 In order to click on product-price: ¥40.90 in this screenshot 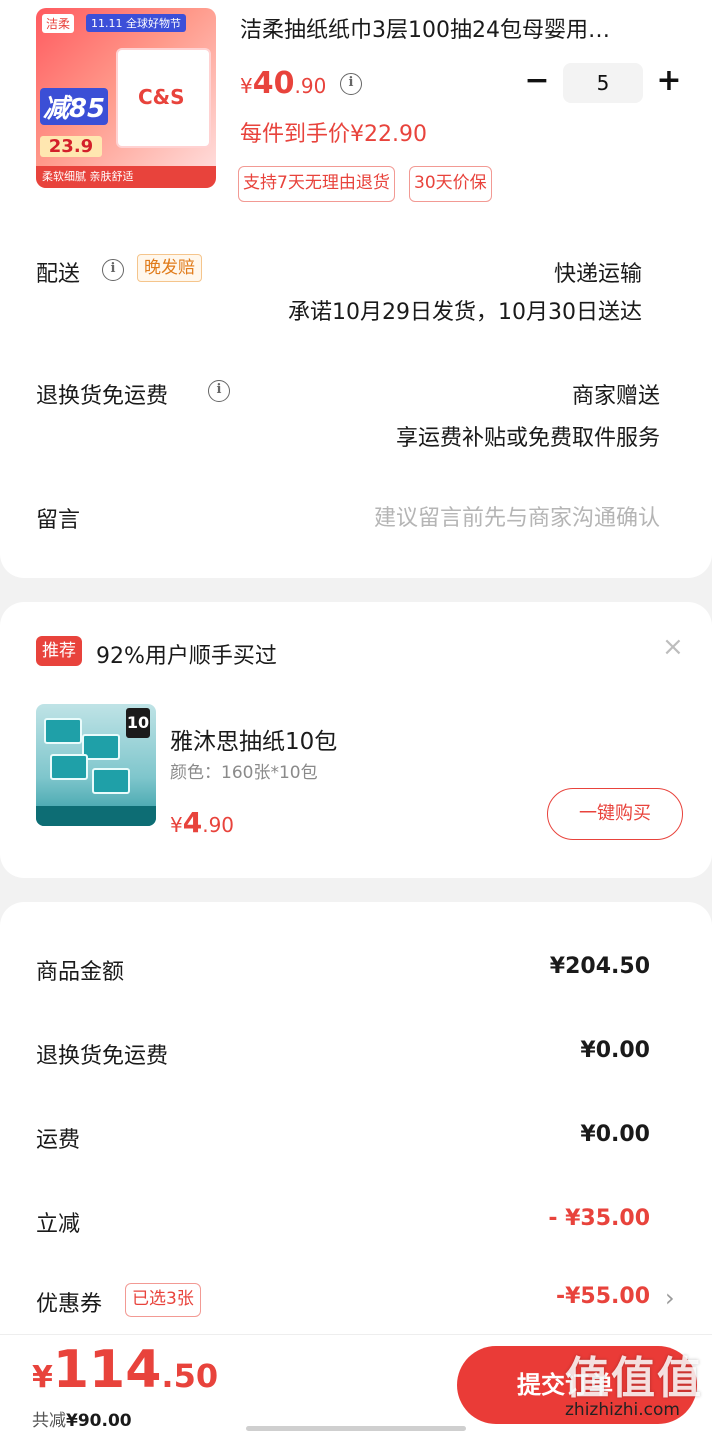, I will do `click(283, 83)`.